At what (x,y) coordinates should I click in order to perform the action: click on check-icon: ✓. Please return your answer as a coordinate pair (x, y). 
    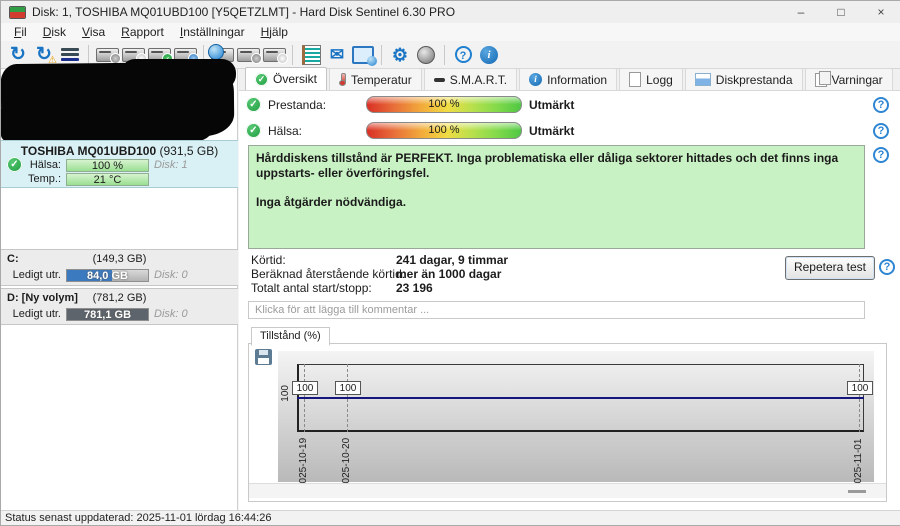
    Looking at the image, I should click on (261, 79).